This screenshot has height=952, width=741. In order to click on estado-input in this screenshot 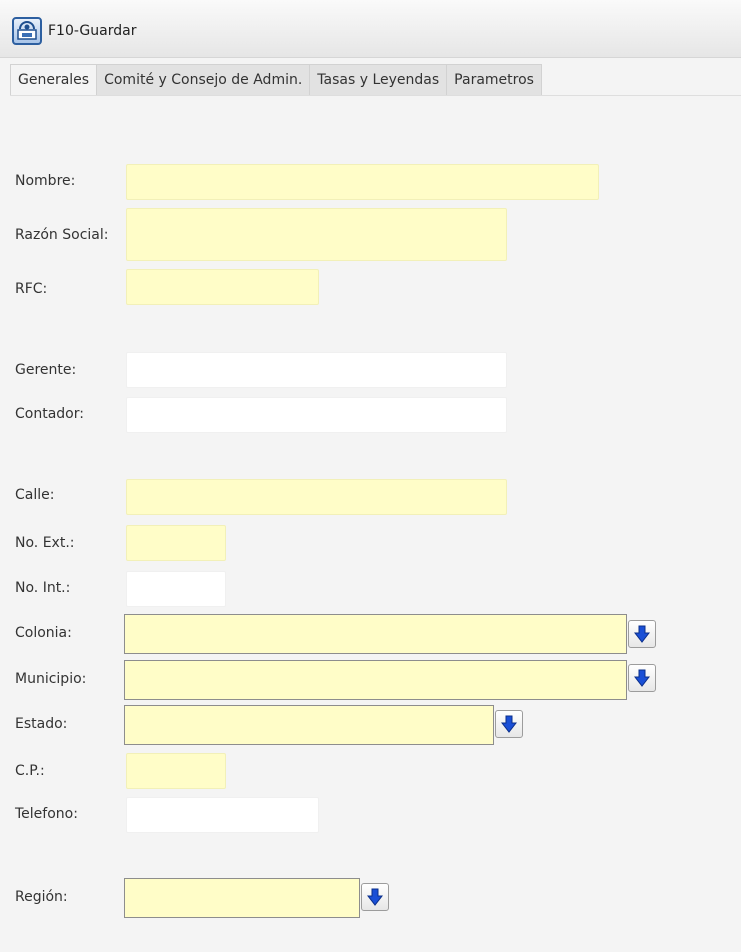, I will do `click(309, 725)`.